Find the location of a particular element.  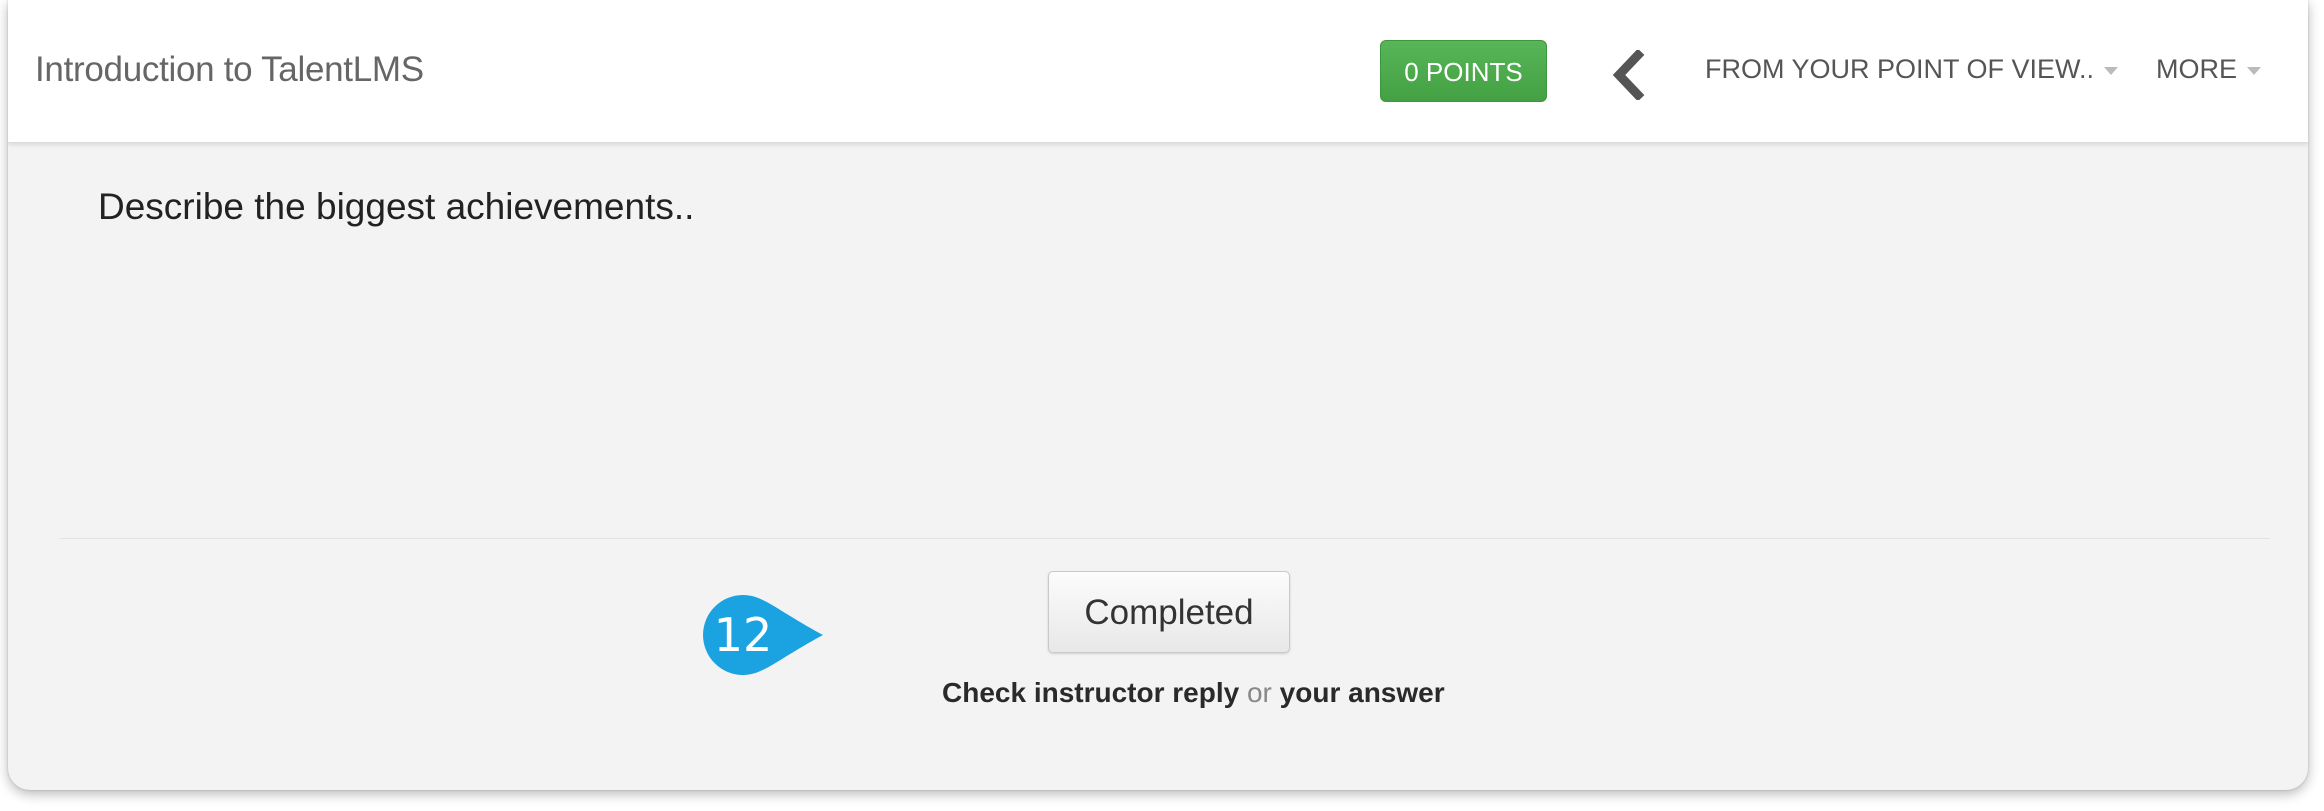

unit-dropdown: FROM YOUR POINT OF VIEW.. is located at coordinates (1912, 69).